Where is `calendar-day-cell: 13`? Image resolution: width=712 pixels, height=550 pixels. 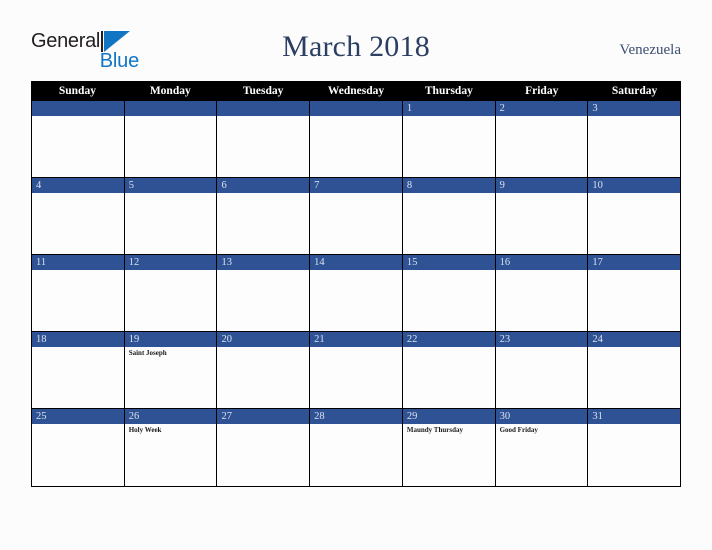
calendar-day-cell: 13 is located at coordinates (264, 293).